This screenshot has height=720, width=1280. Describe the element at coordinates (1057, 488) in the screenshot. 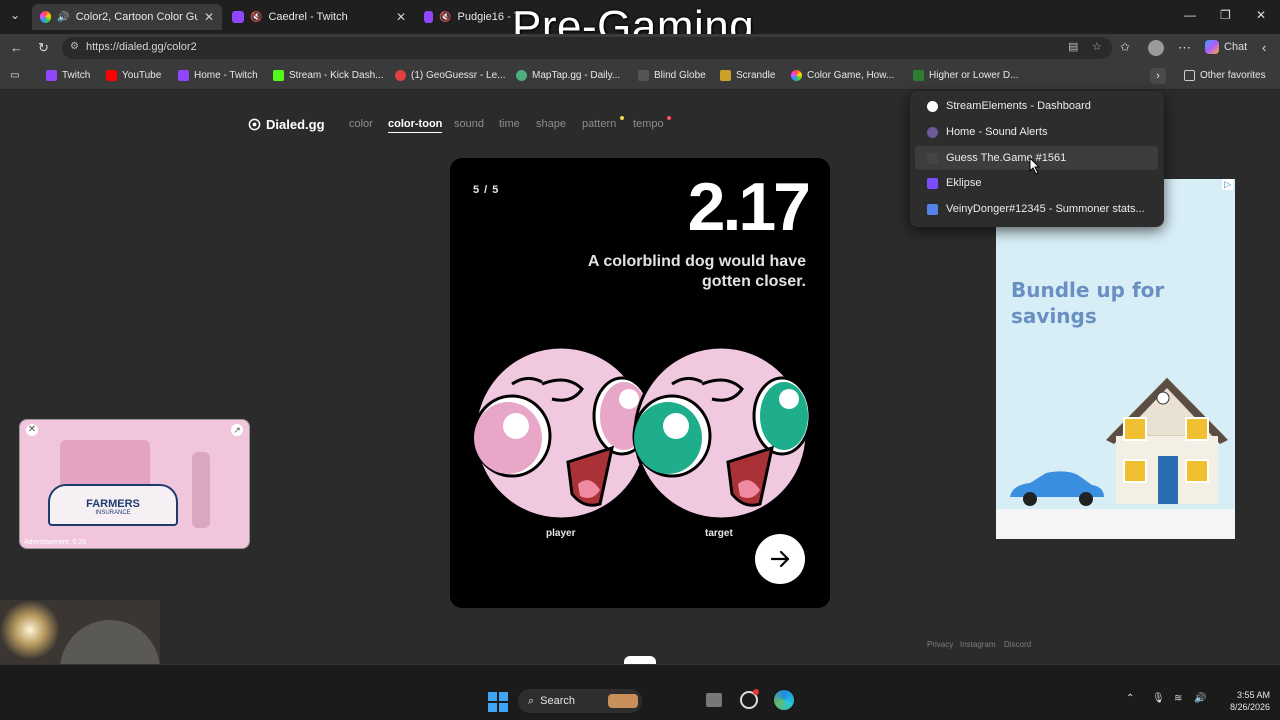

I see `car-illustration` at that location.